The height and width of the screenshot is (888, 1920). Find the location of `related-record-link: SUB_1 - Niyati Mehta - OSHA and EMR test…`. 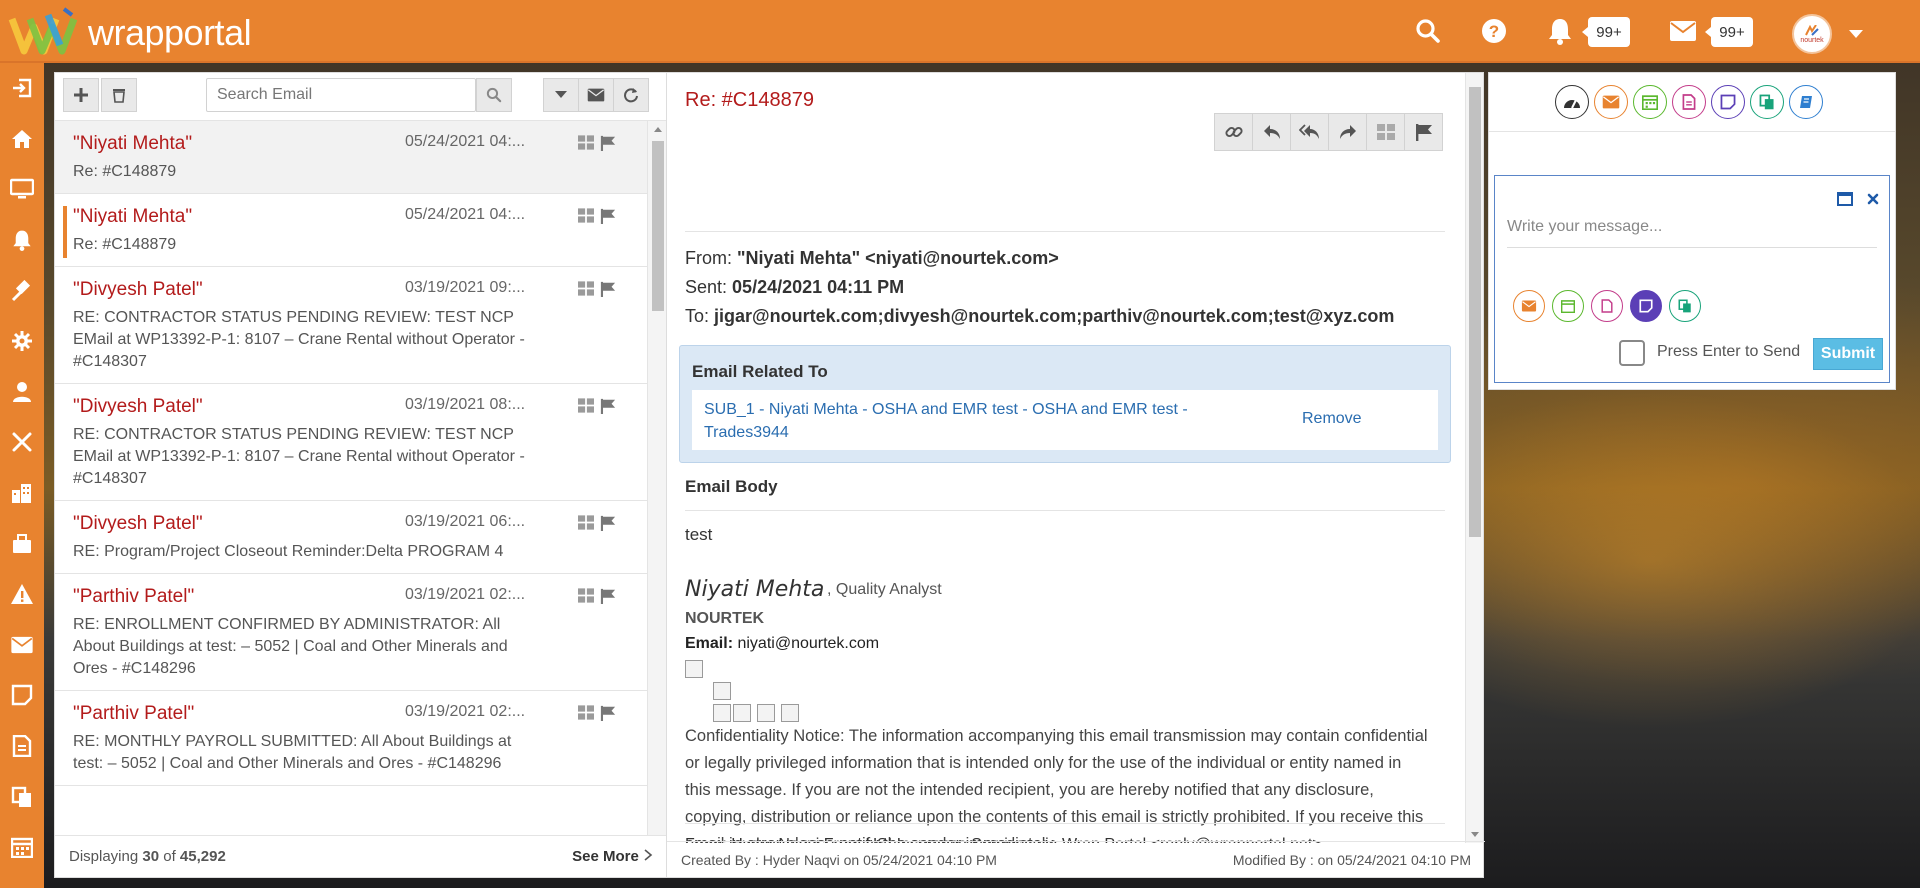

related-record-link: SUB_1 - Niyati Mehta - OSHA and EMR test… is located at coordinates (959, 421).